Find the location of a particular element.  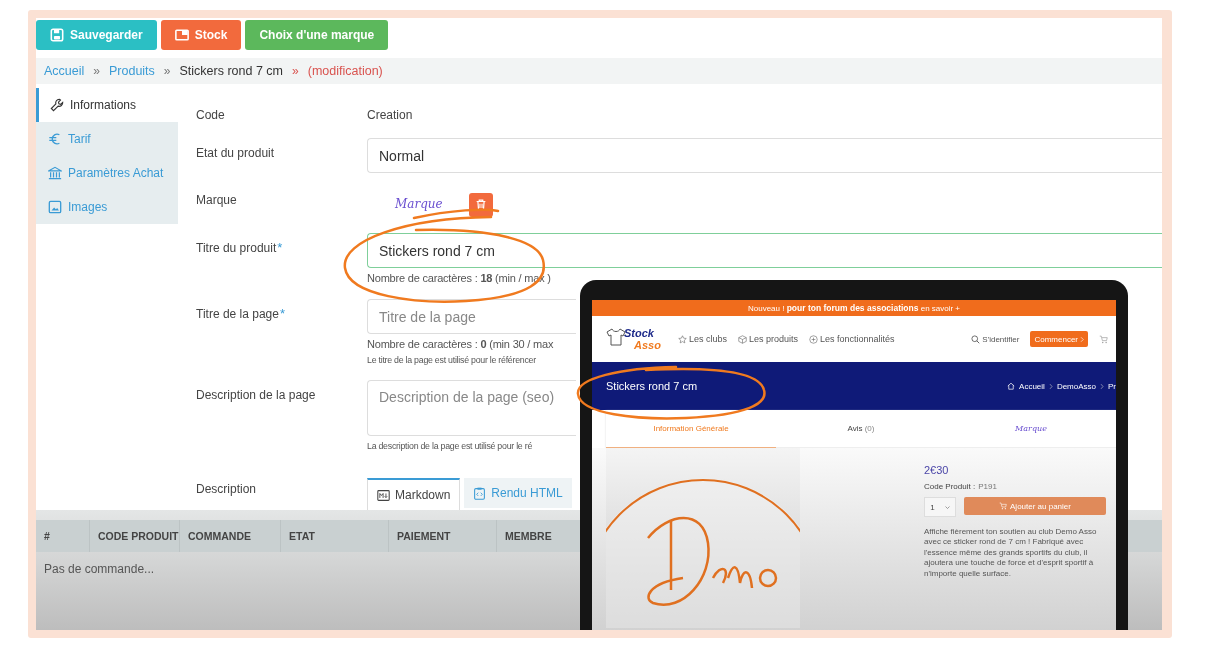

field-label: Etat du produit is located at coordinates (235, 153).